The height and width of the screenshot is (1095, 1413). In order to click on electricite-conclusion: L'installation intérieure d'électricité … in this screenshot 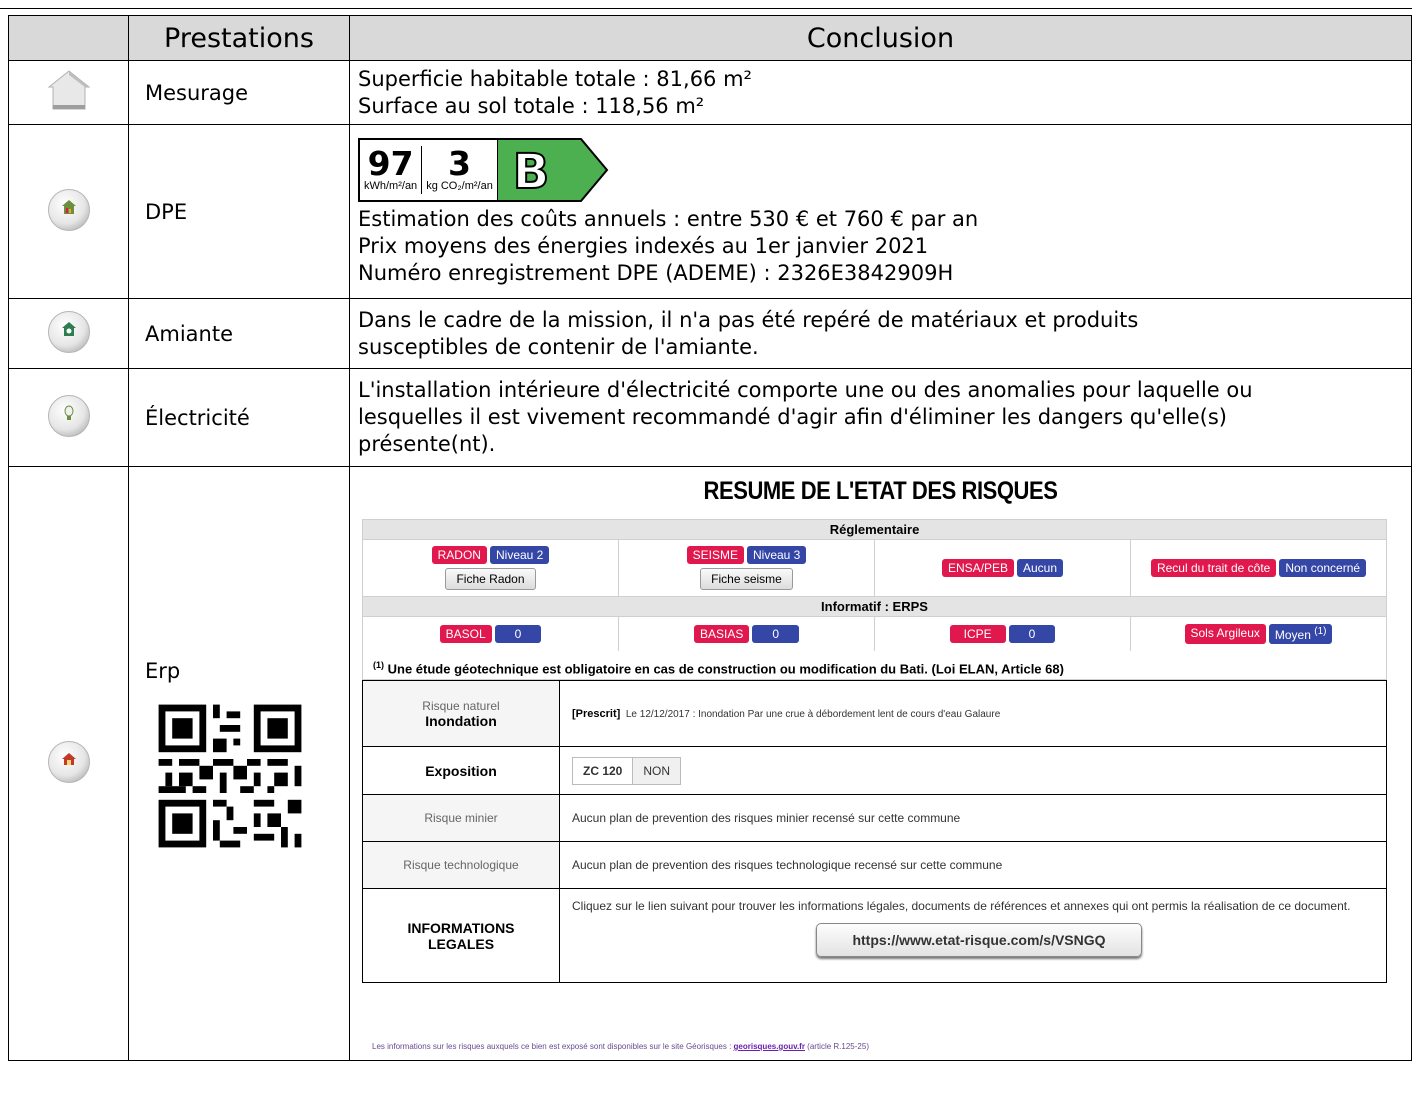, I will do `click(880, 417)`.